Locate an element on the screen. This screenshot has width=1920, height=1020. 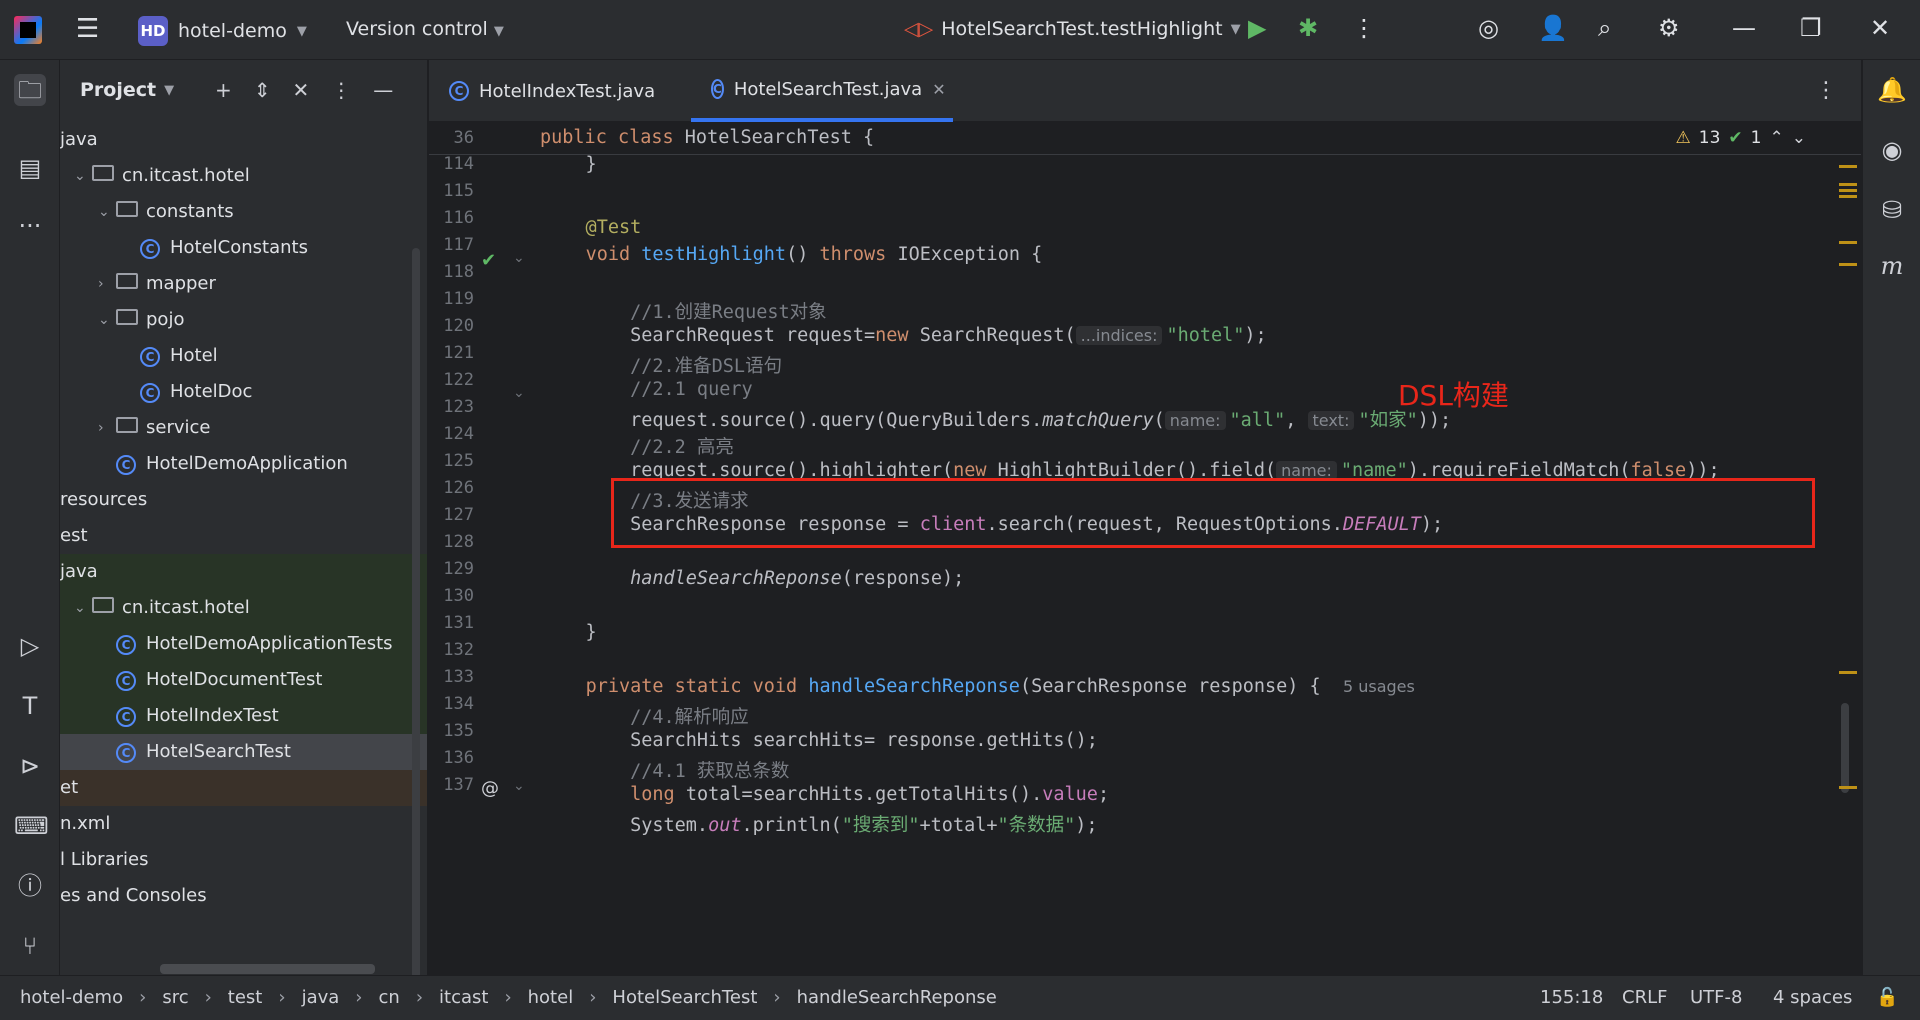
run-icon: ▶ is located at coordinates (1257, 30).